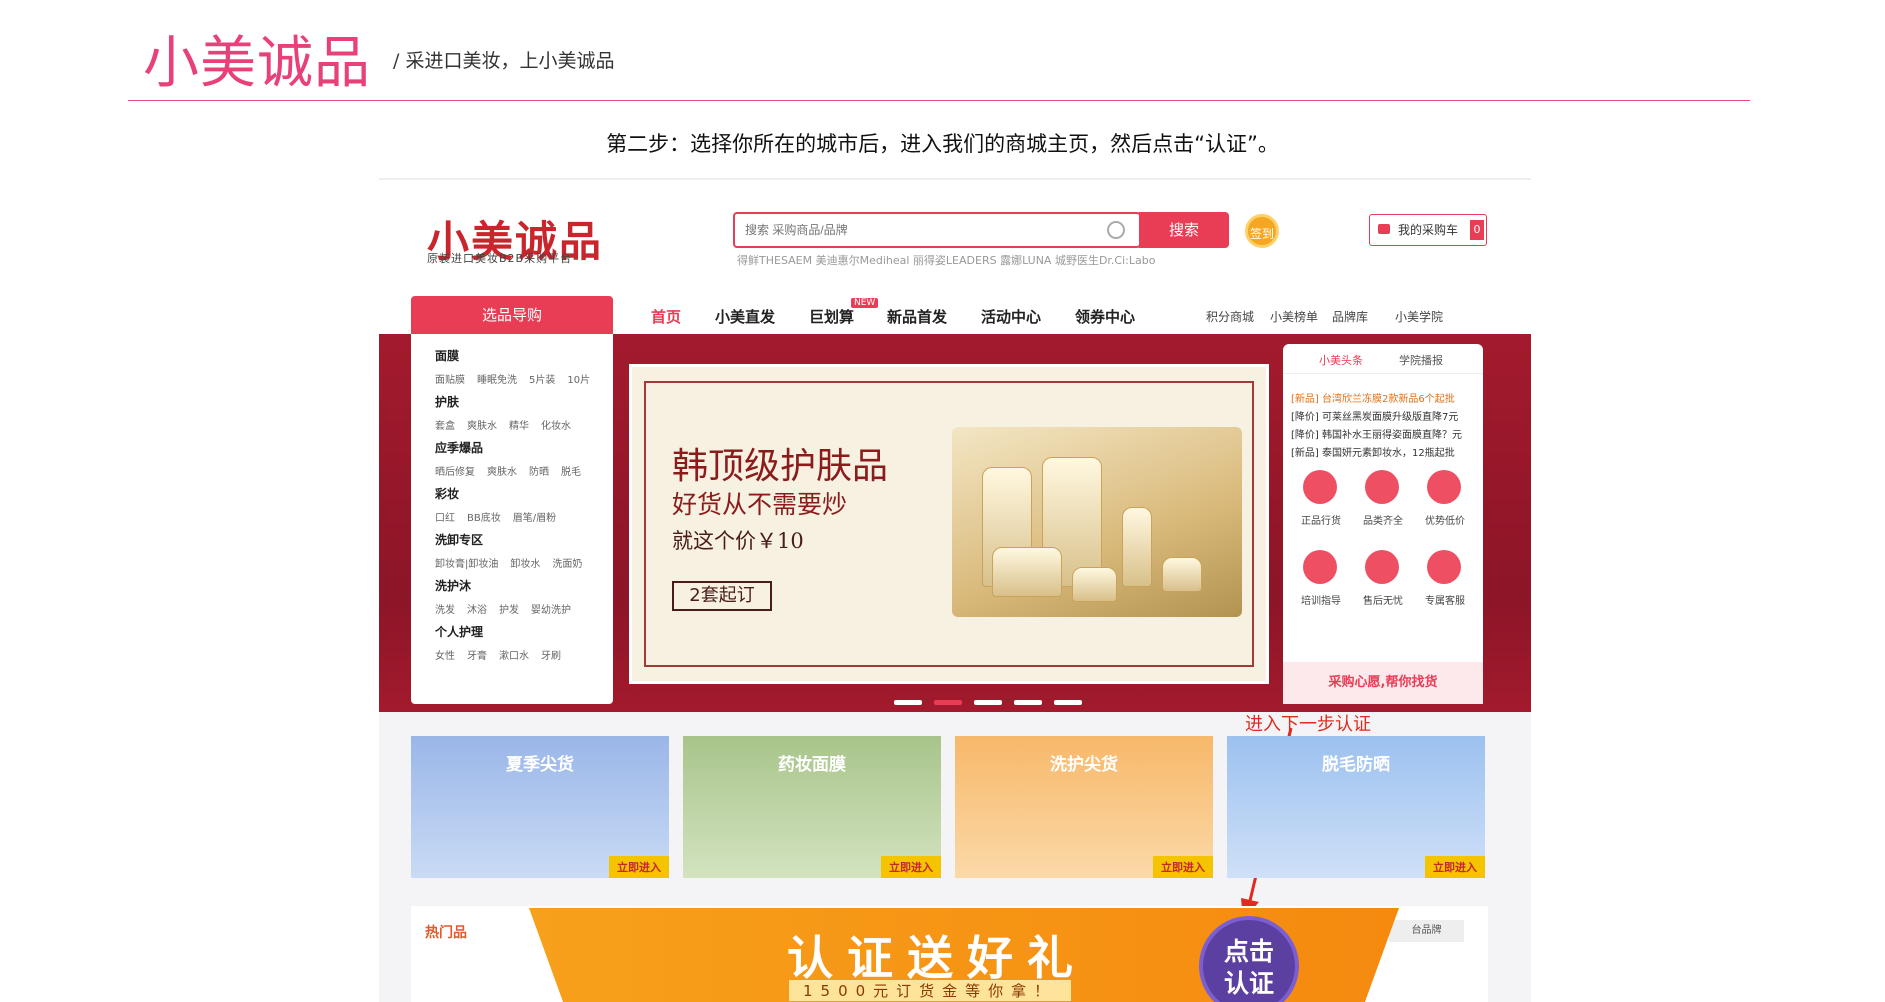 This screenshot has height=1002, width=1885. Describe the element at coordinates (578, 380) in the screenshot. I see `category-link: 10片` at that location.